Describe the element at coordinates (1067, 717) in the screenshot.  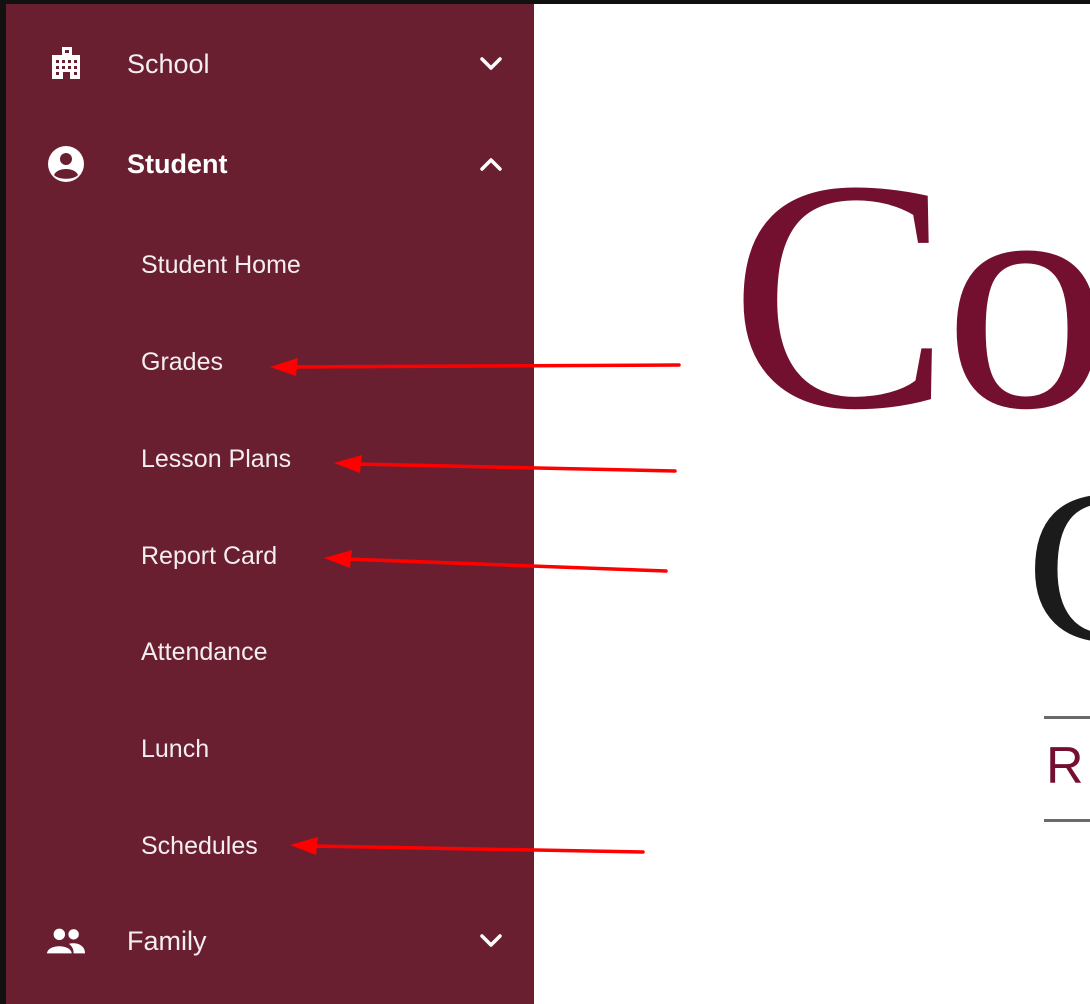
I see `logo-rule-top` at that location.